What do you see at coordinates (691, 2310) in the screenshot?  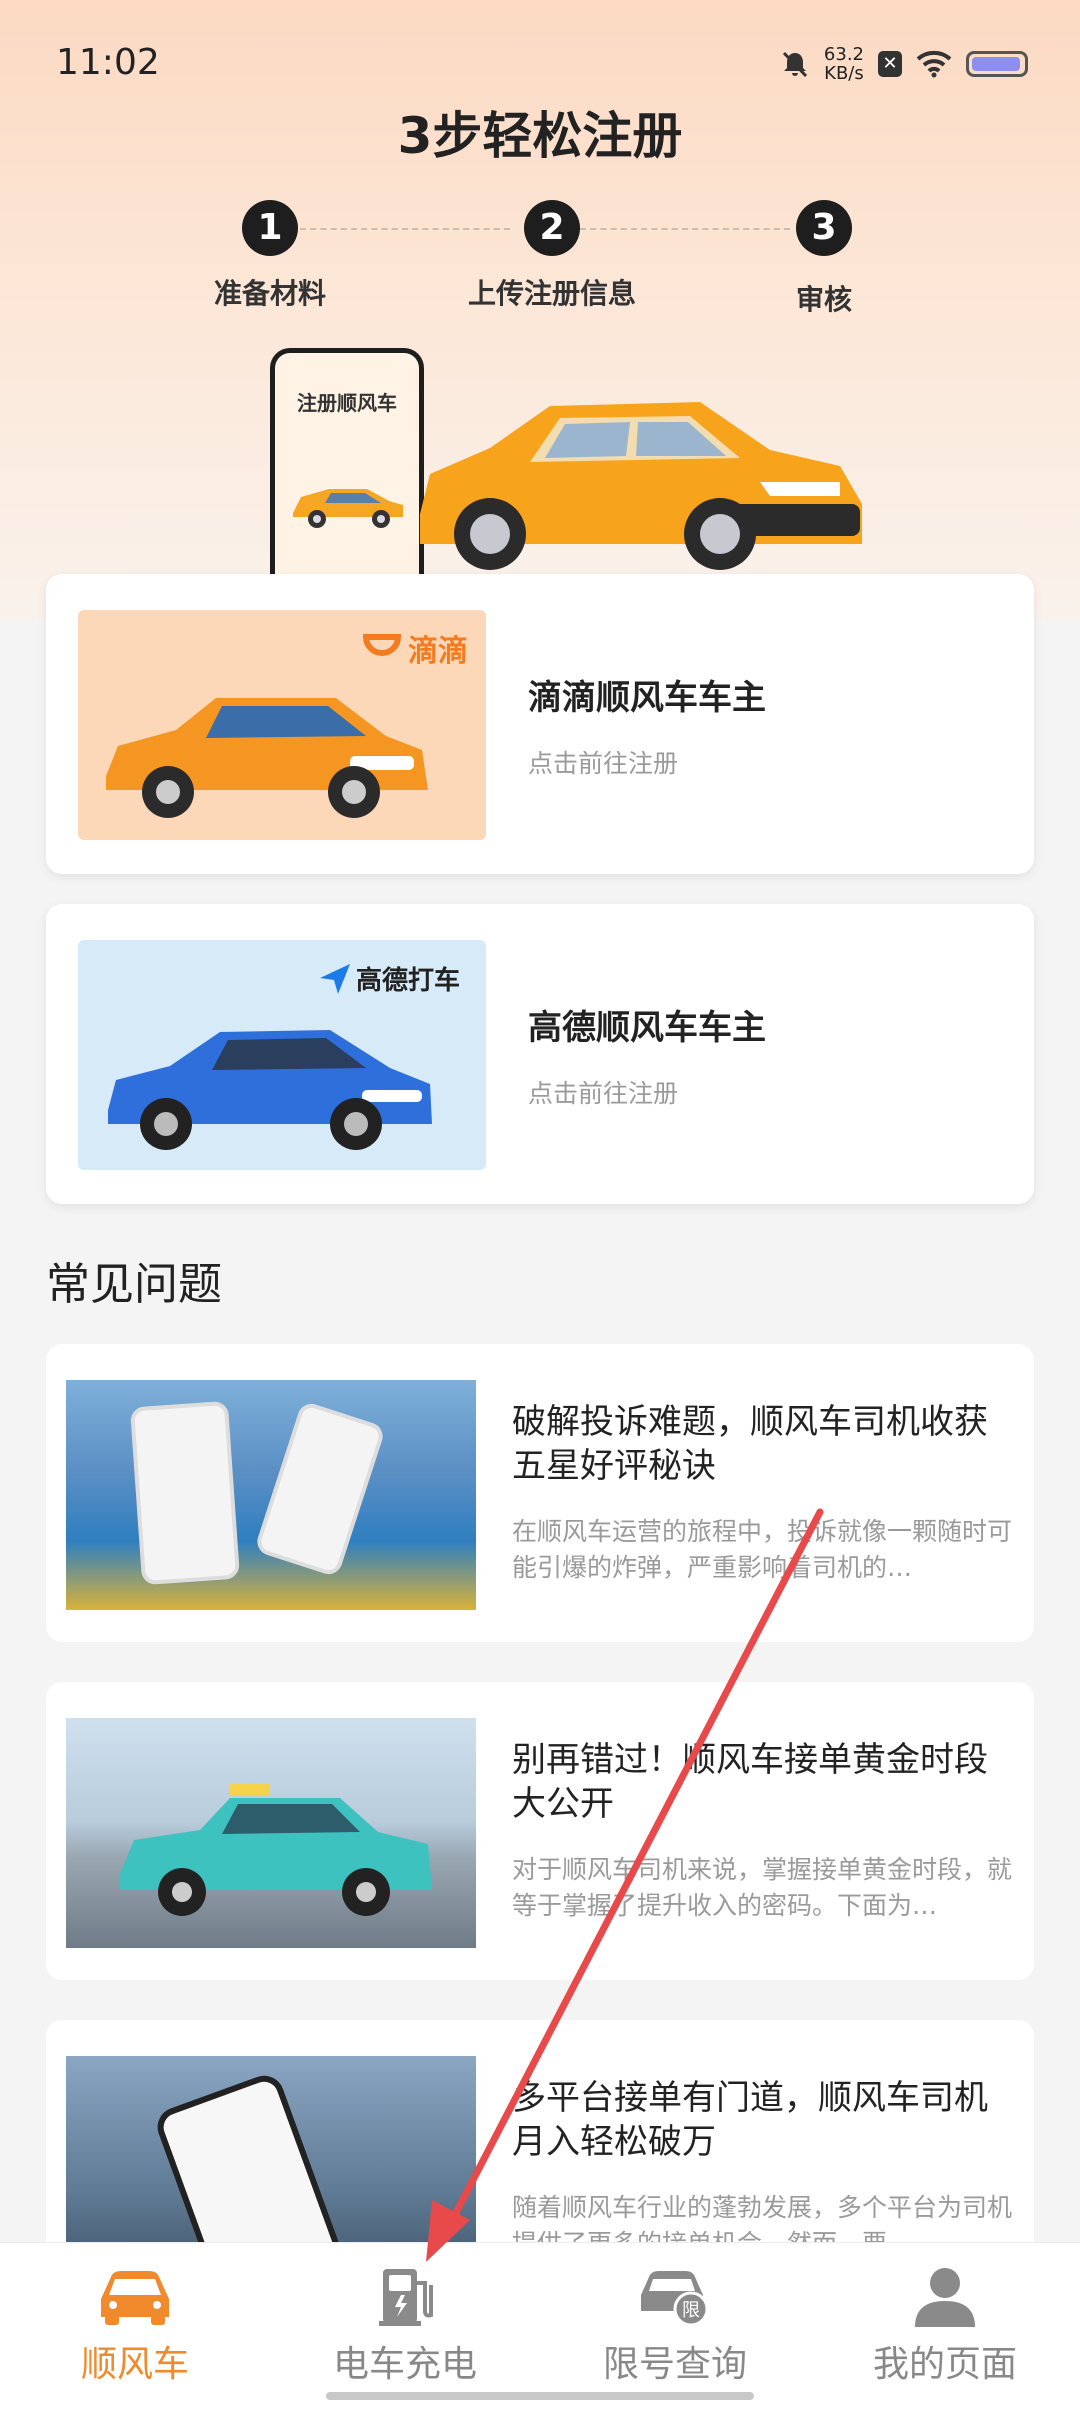 I see `svg-text: 限` at bounding box center [691, 2310].